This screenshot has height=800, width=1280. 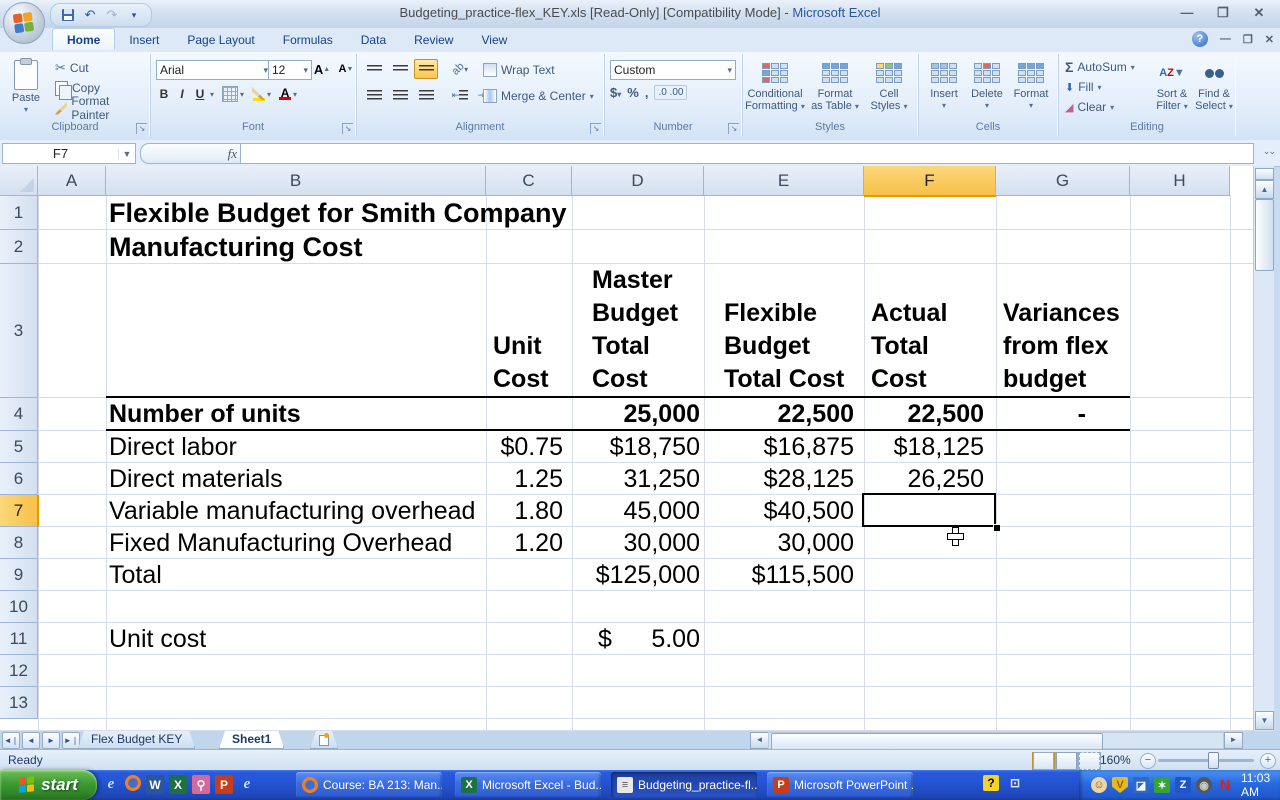 What do you see at coordinates (201, 784) in the screenshot?
I see `key-icon: ⚲` at bounding box center [201, 784].